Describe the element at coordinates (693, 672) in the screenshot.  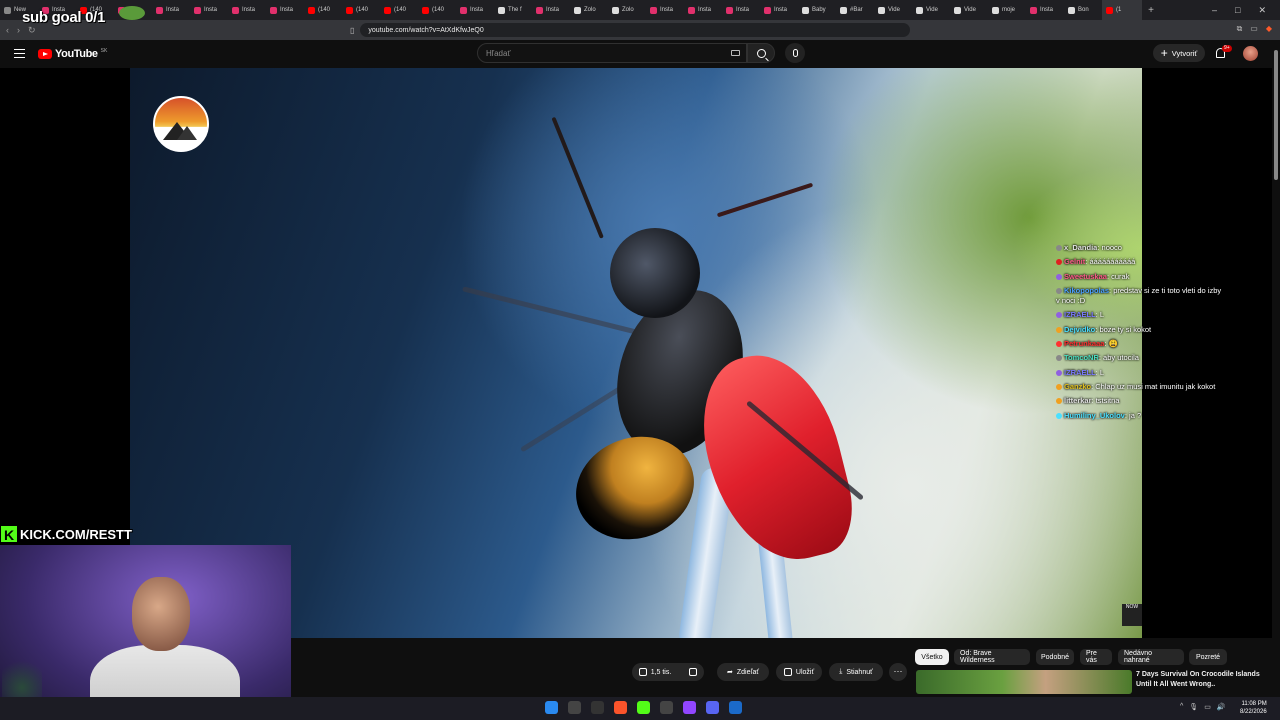
I see `thumbs-down-icon` at that location.